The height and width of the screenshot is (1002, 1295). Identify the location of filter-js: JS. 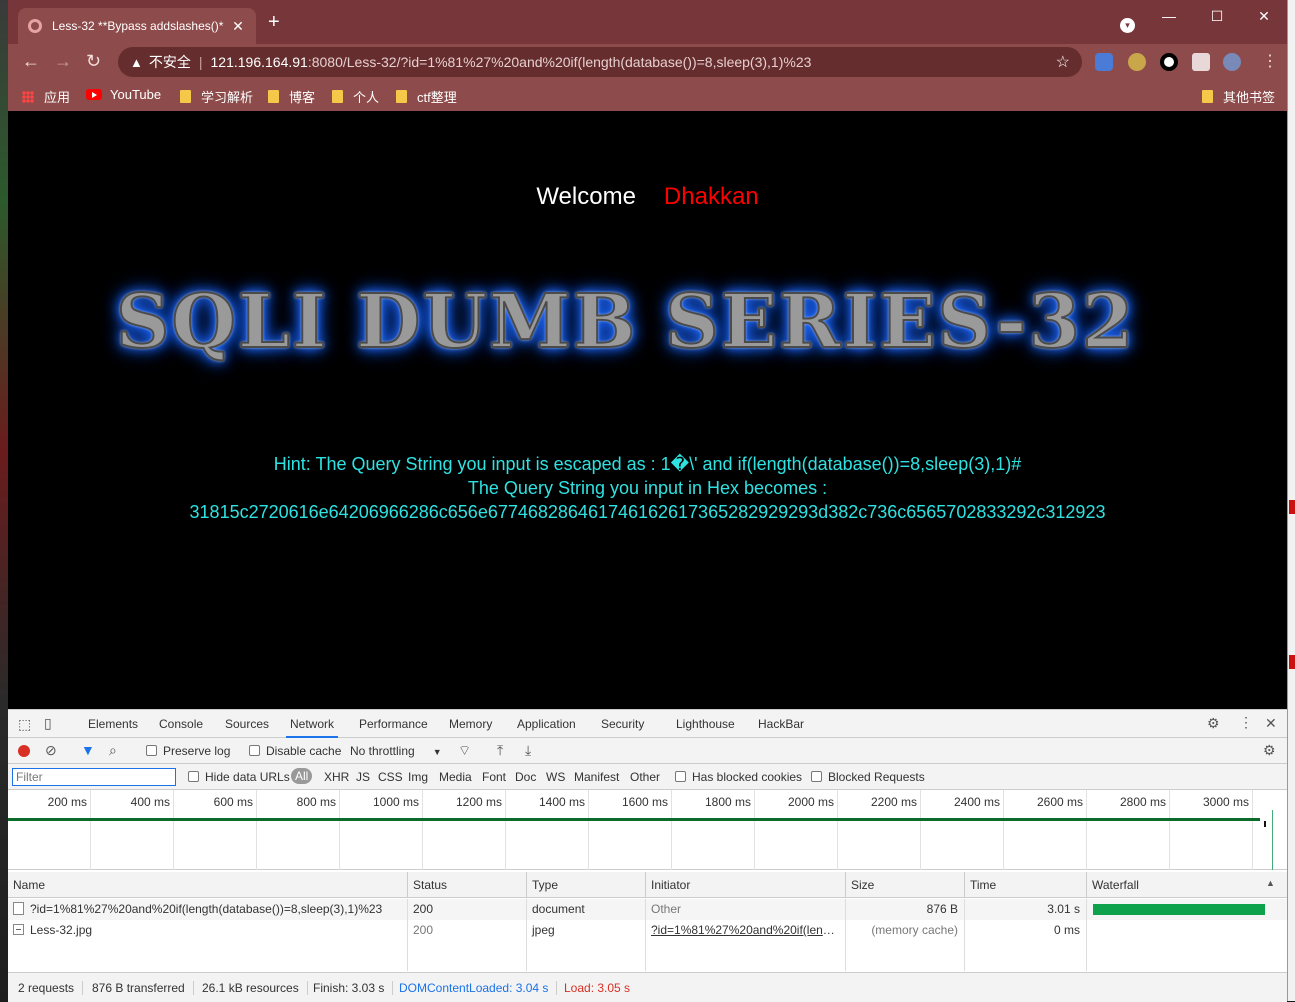
(363, 777).